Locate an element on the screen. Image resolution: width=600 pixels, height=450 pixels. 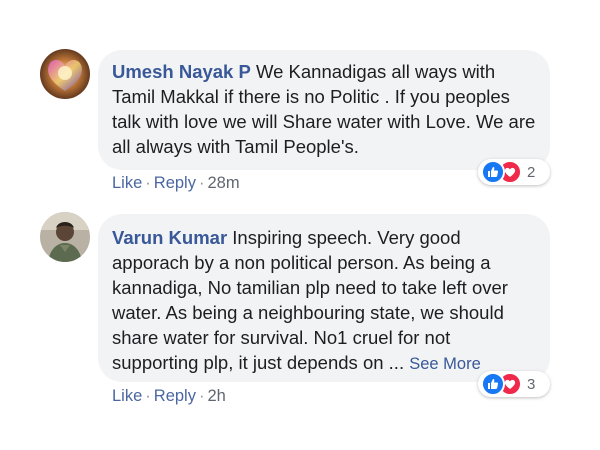
avatar-umesh is located at coordinates (65, 74).